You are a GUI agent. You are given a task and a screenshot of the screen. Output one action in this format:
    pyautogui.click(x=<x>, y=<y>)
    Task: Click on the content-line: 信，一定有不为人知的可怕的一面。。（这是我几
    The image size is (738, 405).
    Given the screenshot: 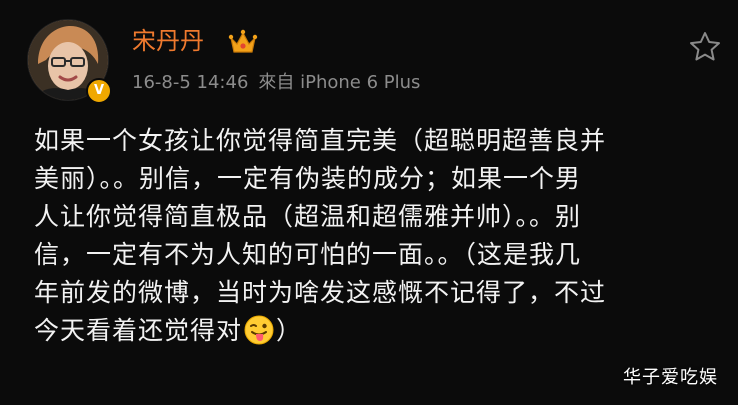 What is the action you would take?
    pyautogui.click(x=308, y=254)
    